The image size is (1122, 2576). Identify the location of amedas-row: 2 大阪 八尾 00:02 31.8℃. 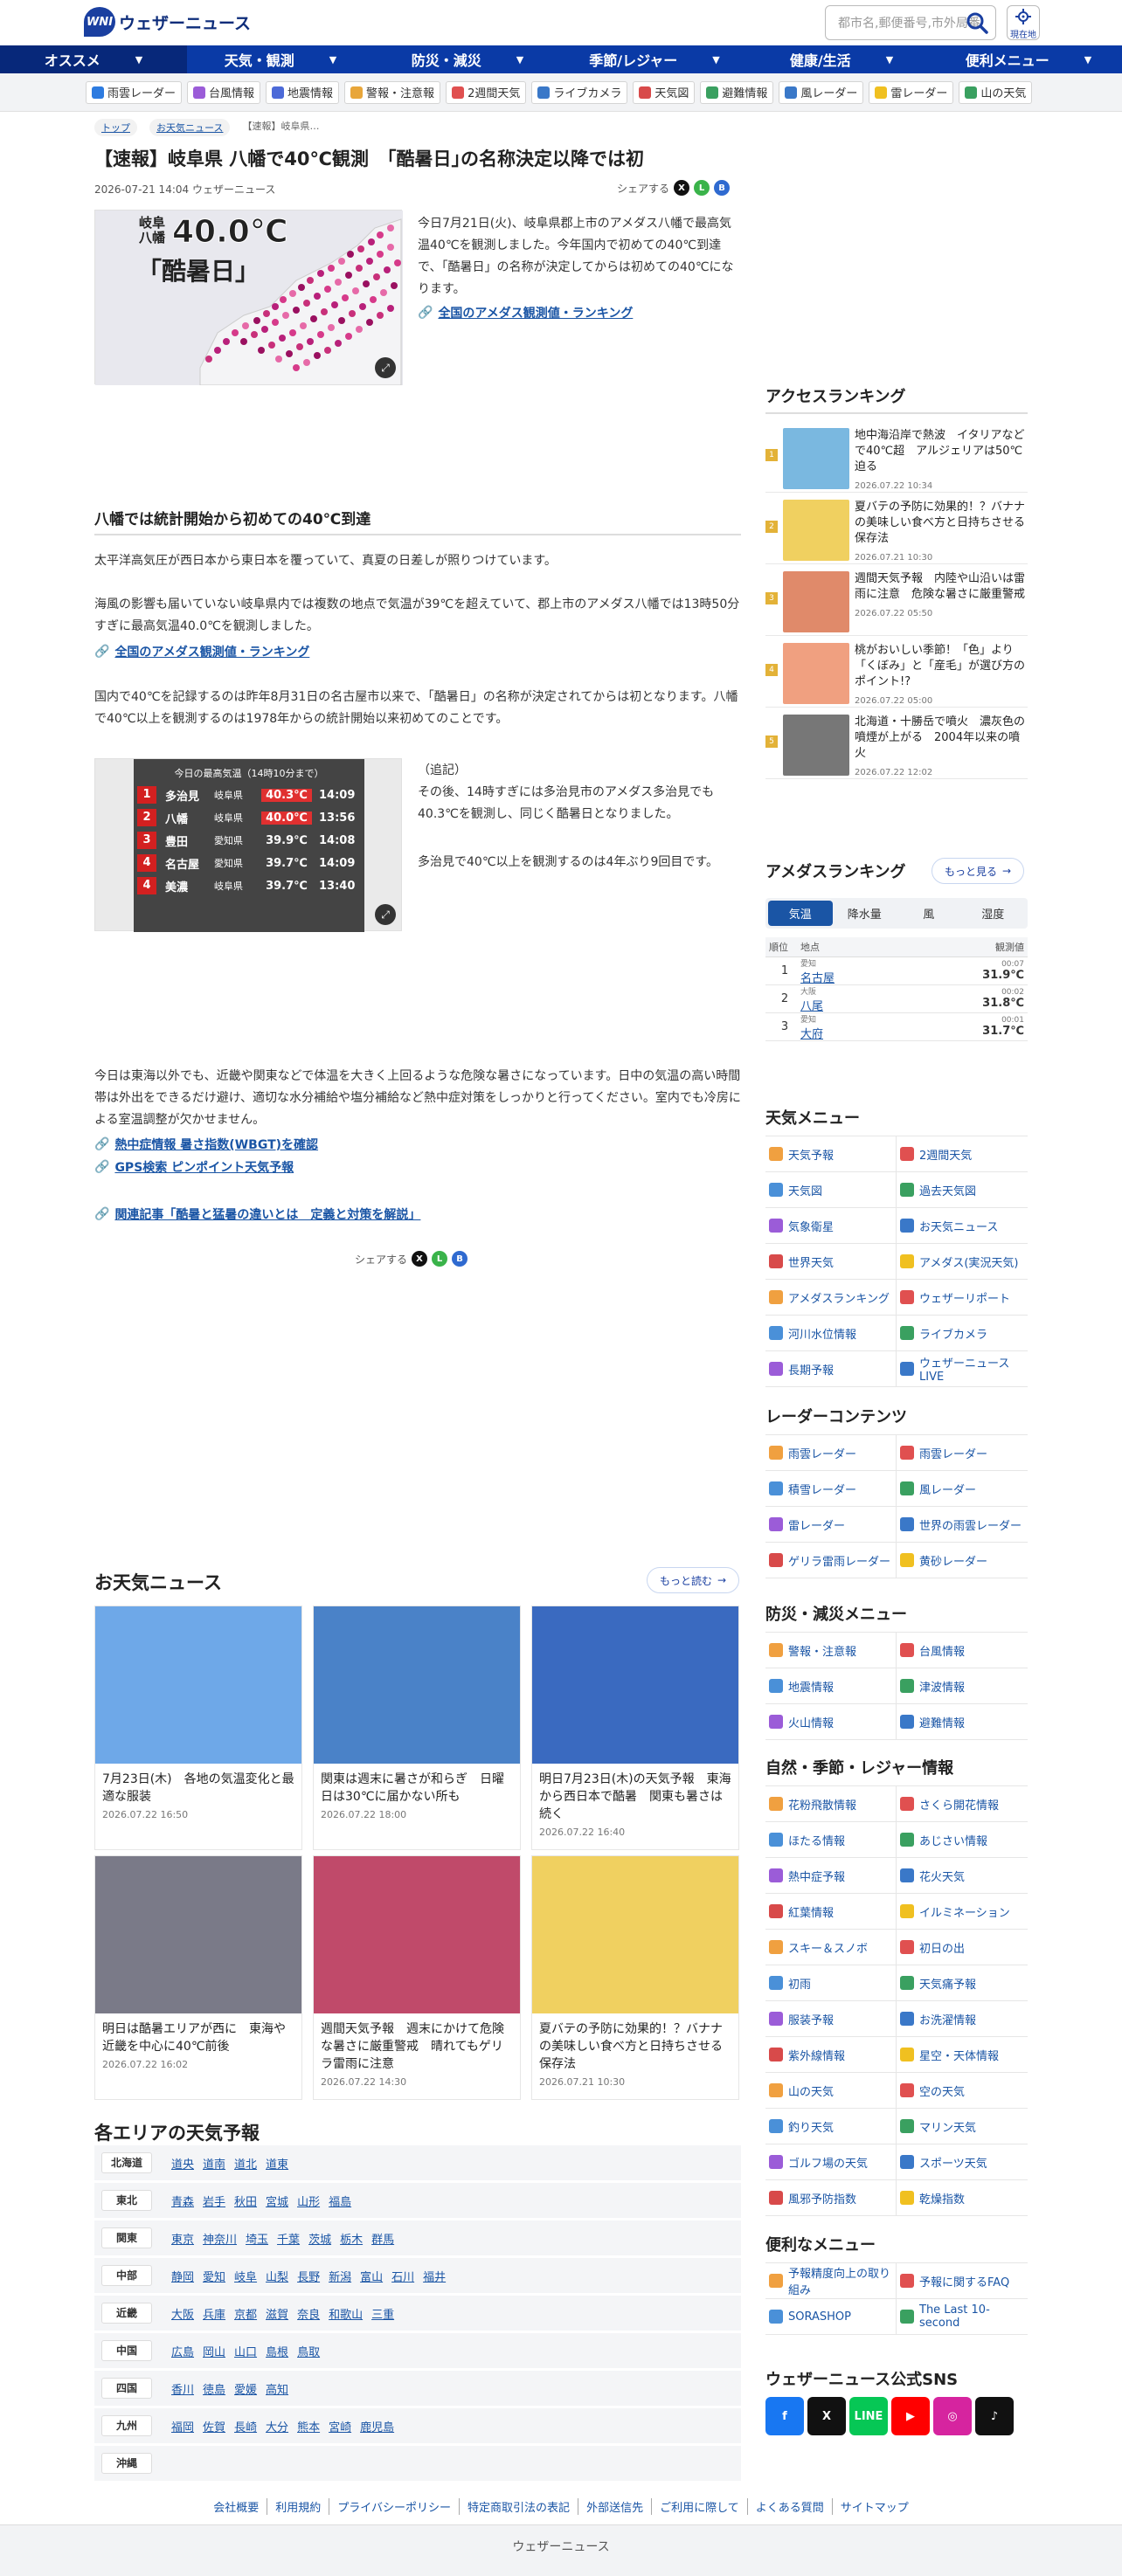
(896, 999).